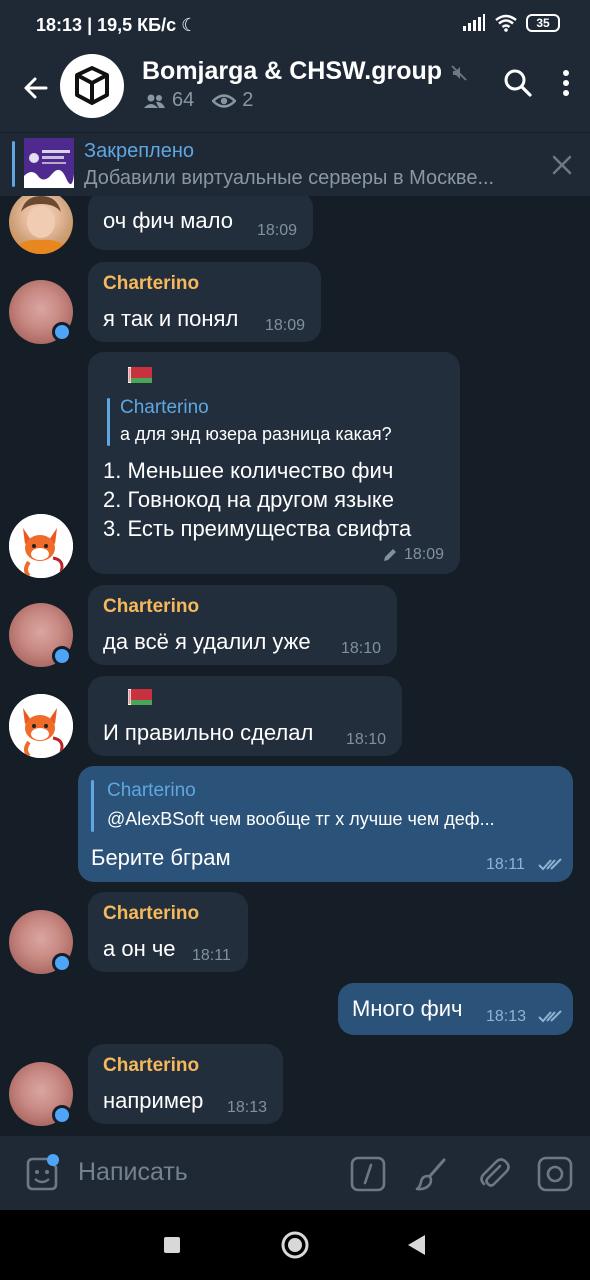 The height and width of the screenshot is (1280, 590). What do you see at coordinates (432, 1174) in the screenshot?
I see `brush-icon` at bounding box center [432, 1174].